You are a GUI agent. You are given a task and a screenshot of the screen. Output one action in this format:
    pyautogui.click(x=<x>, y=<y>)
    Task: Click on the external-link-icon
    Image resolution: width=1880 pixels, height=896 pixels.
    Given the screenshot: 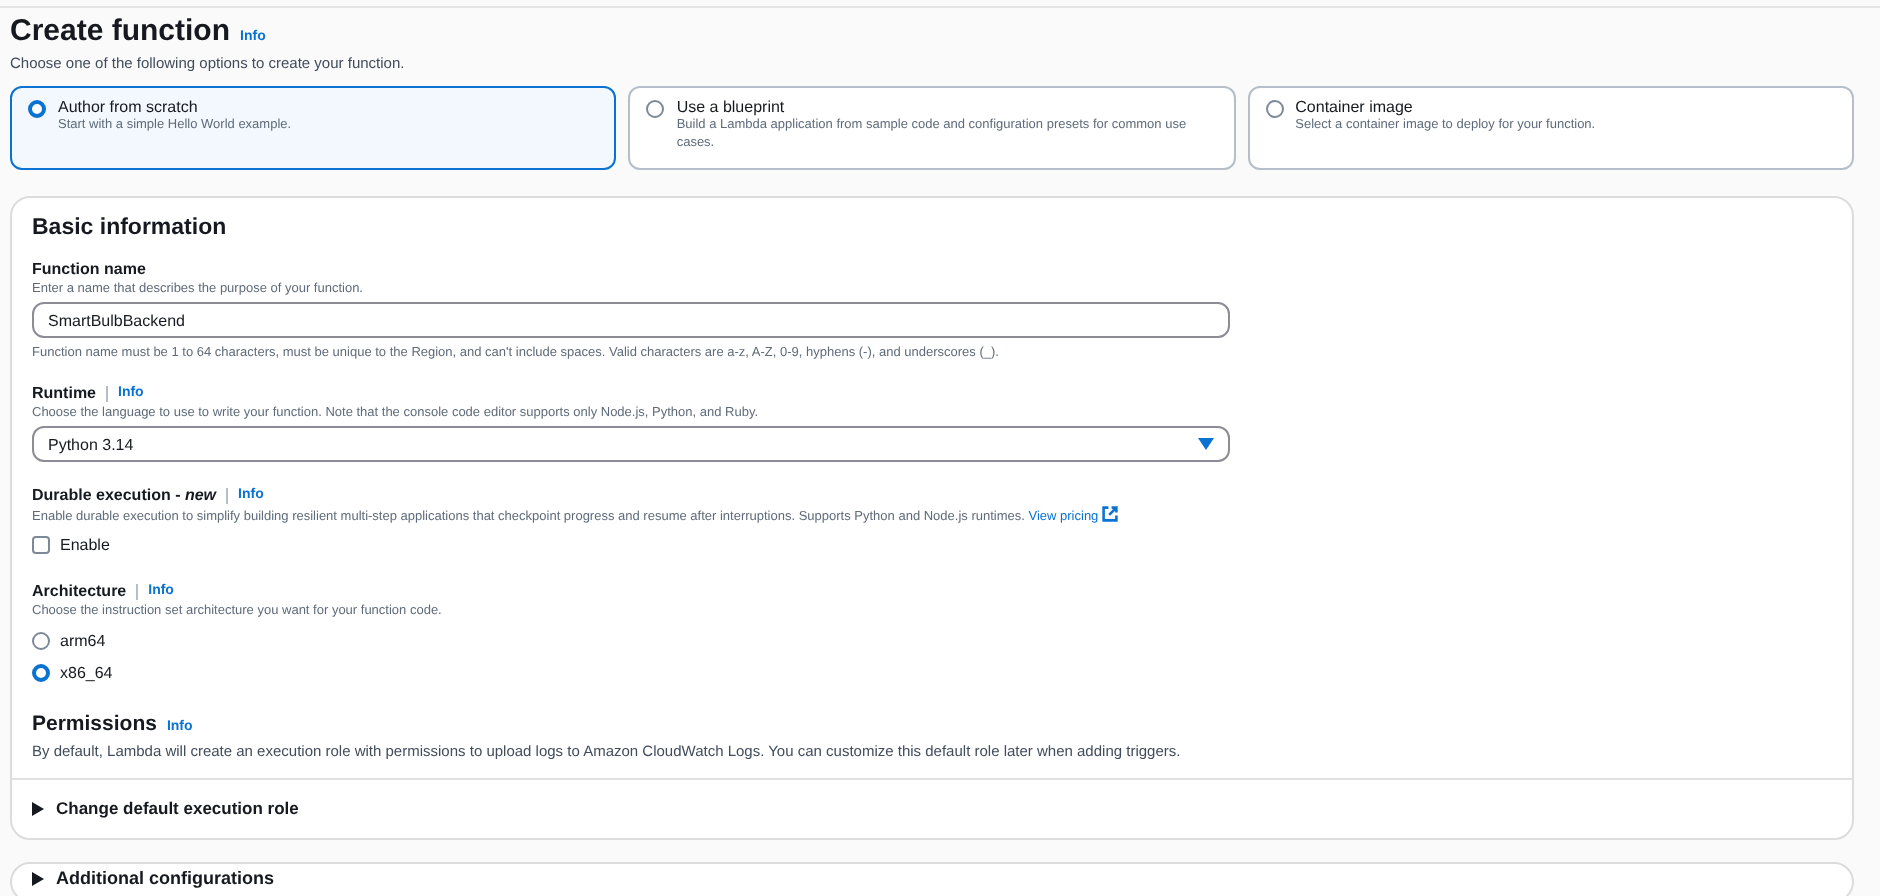 What is the action you would take?
    pyautogui.click(x=1109, y=514)
    